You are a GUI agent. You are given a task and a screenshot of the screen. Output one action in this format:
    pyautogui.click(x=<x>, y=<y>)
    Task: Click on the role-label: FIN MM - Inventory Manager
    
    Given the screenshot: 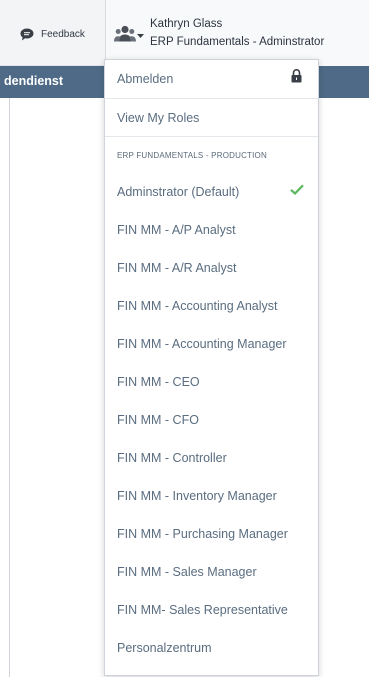 What is the action you would take?
    pyautogui.click(x=197, y=496)
    